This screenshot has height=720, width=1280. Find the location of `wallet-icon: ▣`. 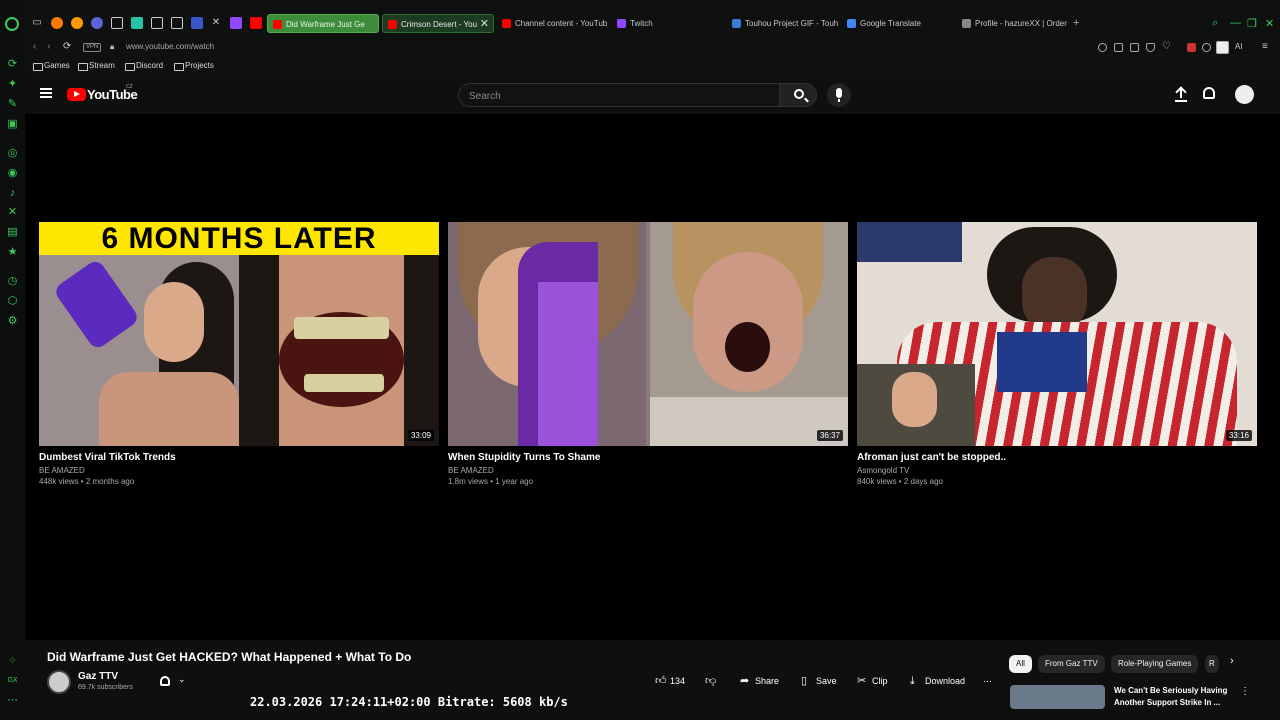

wallet-icon: ▣ is located at coordinates (12, 124).